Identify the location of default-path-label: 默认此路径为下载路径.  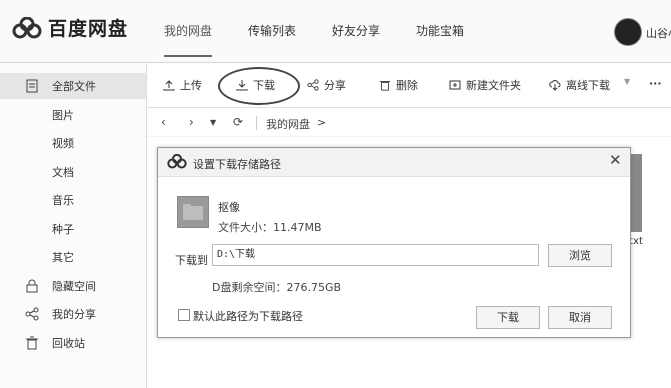
(248, 316).